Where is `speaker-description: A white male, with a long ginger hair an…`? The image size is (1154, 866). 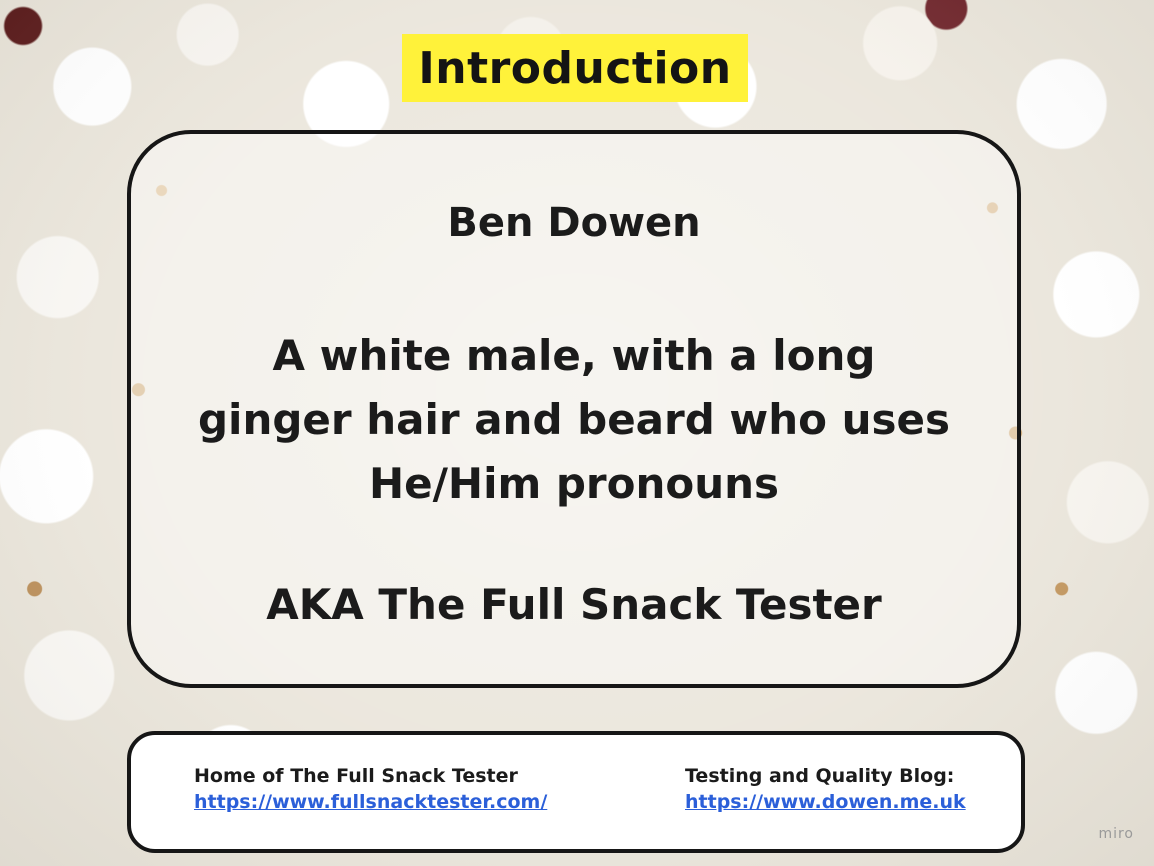 speaker-description: A white male, with a long ginger hair an… is located at coordinates (573, 419).